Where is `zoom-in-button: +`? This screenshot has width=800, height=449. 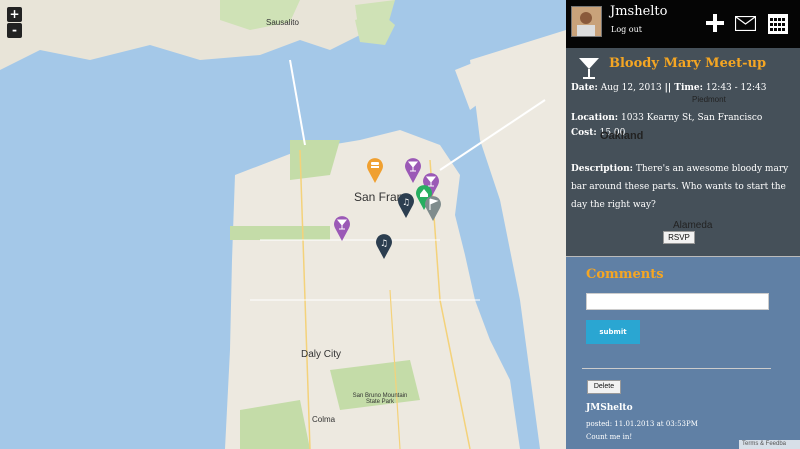
zoom-in-button: + is located at coordinates (14, 14).